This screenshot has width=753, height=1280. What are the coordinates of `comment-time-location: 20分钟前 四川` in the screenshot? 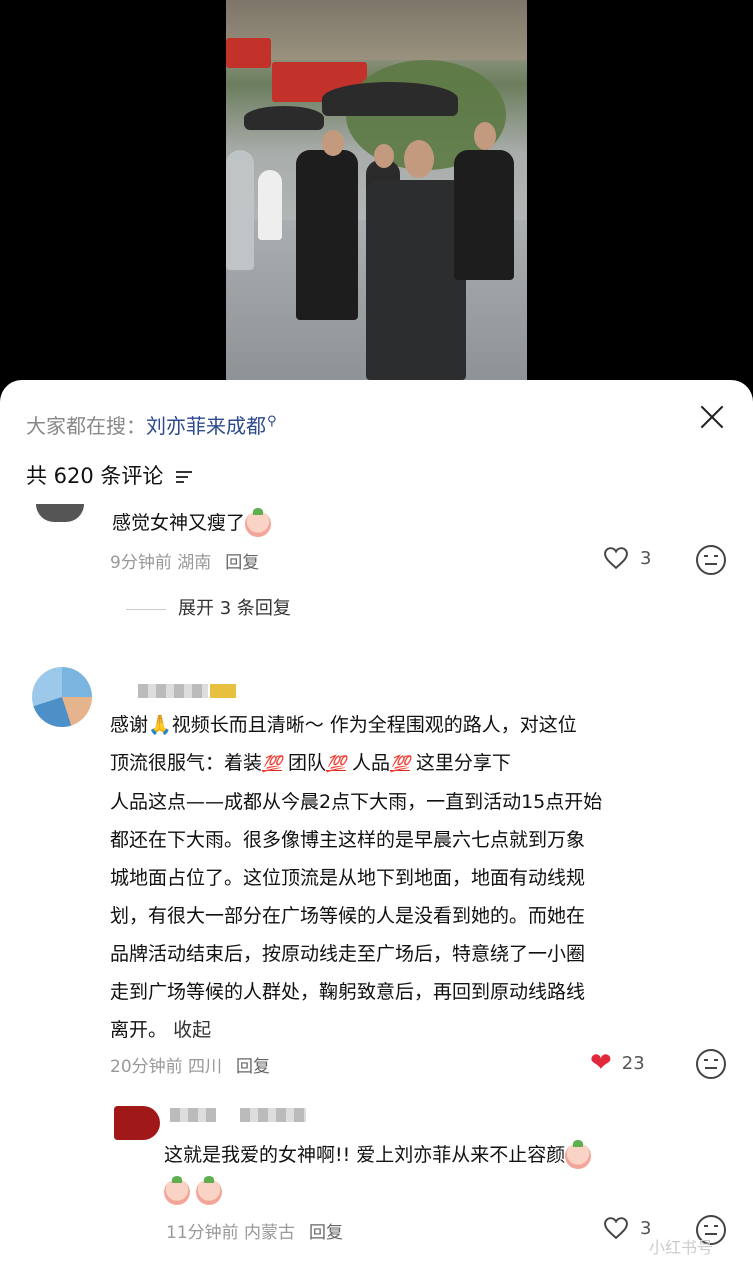 It's located at (166, 1067).